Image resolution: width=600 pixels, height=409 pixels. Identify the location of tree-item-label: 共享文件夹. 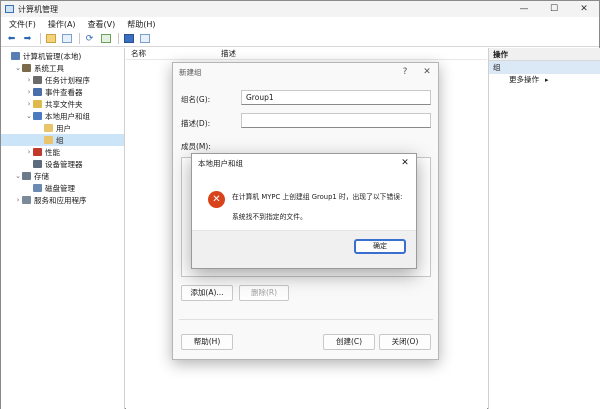
(64, 104).